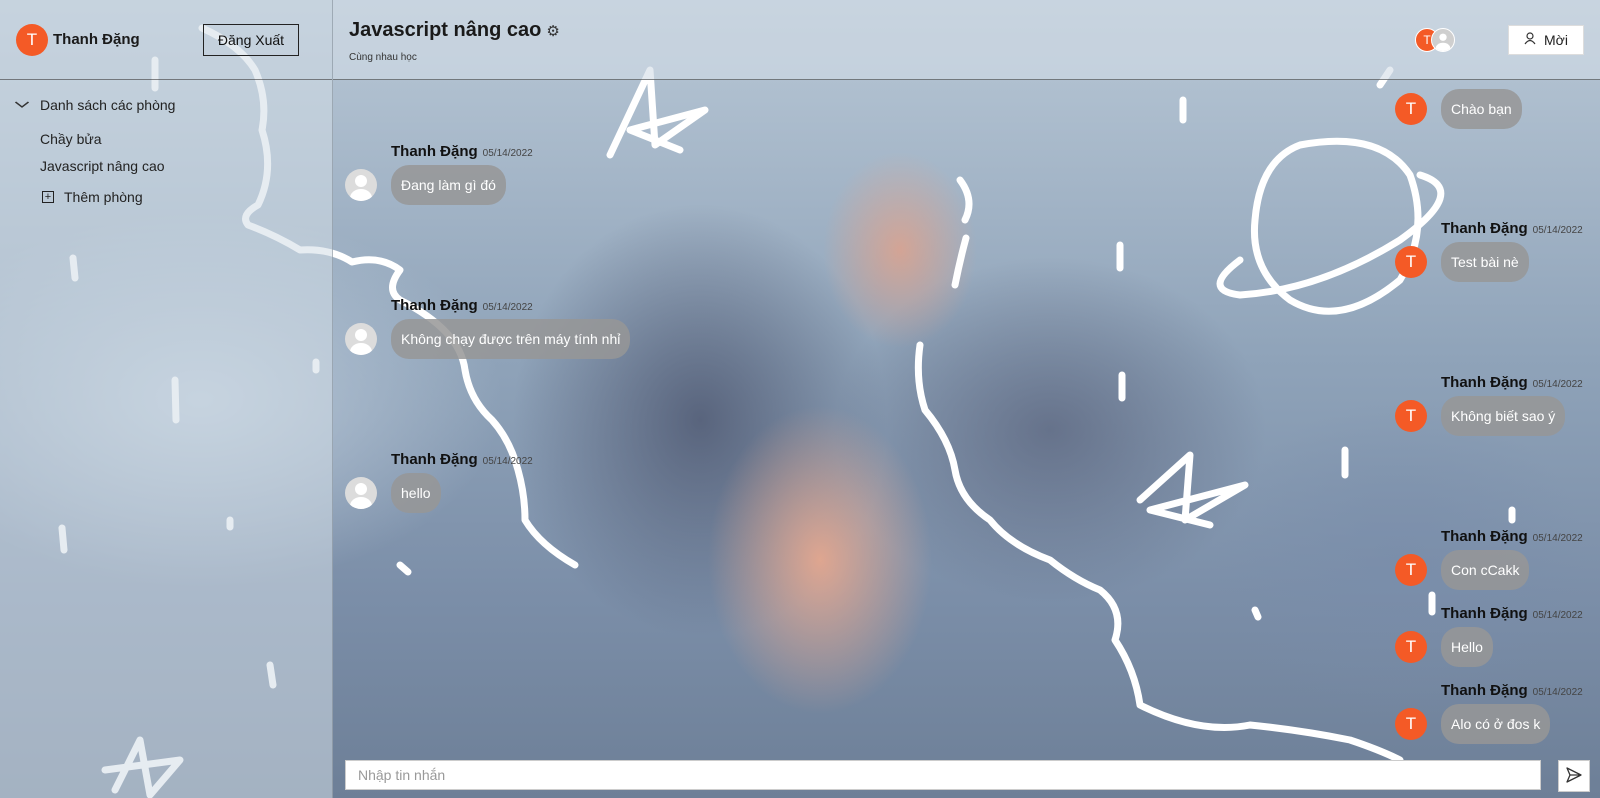 Image resolution: width=1600 pixels, height=798 pixels. Describe the element at coordinates (943, 775) in the screenshot. I see `message-input` at that location.